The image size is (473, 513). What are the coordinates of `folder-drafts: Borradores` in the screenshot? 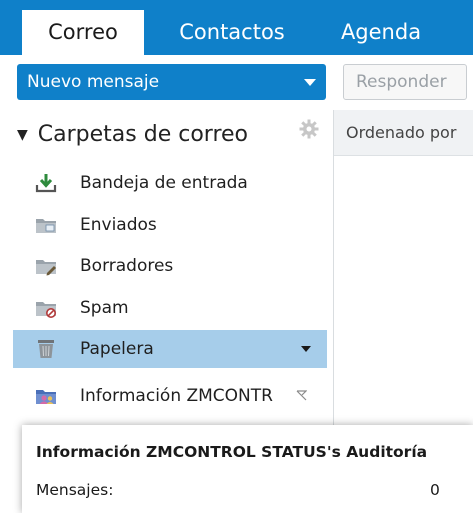 It's located at (170, 266).